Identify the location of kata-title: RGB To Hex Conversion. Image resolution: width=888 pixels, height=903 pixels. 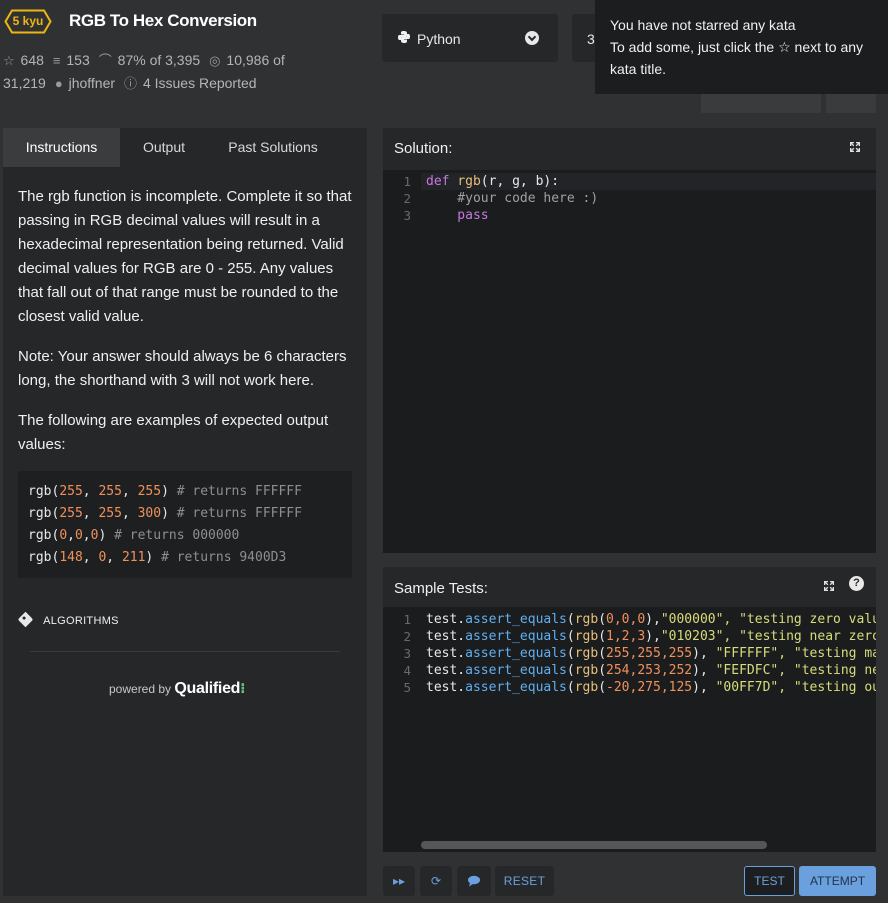
(163, 20).